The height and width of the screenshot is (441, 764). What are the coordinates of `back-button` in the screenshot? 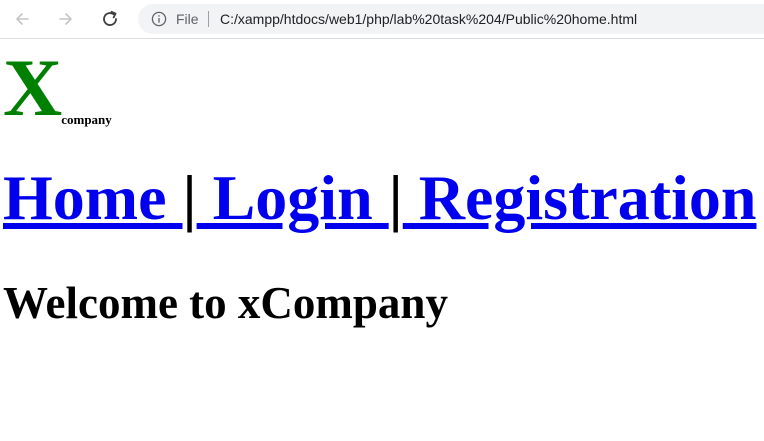 It's located at (22, 19).